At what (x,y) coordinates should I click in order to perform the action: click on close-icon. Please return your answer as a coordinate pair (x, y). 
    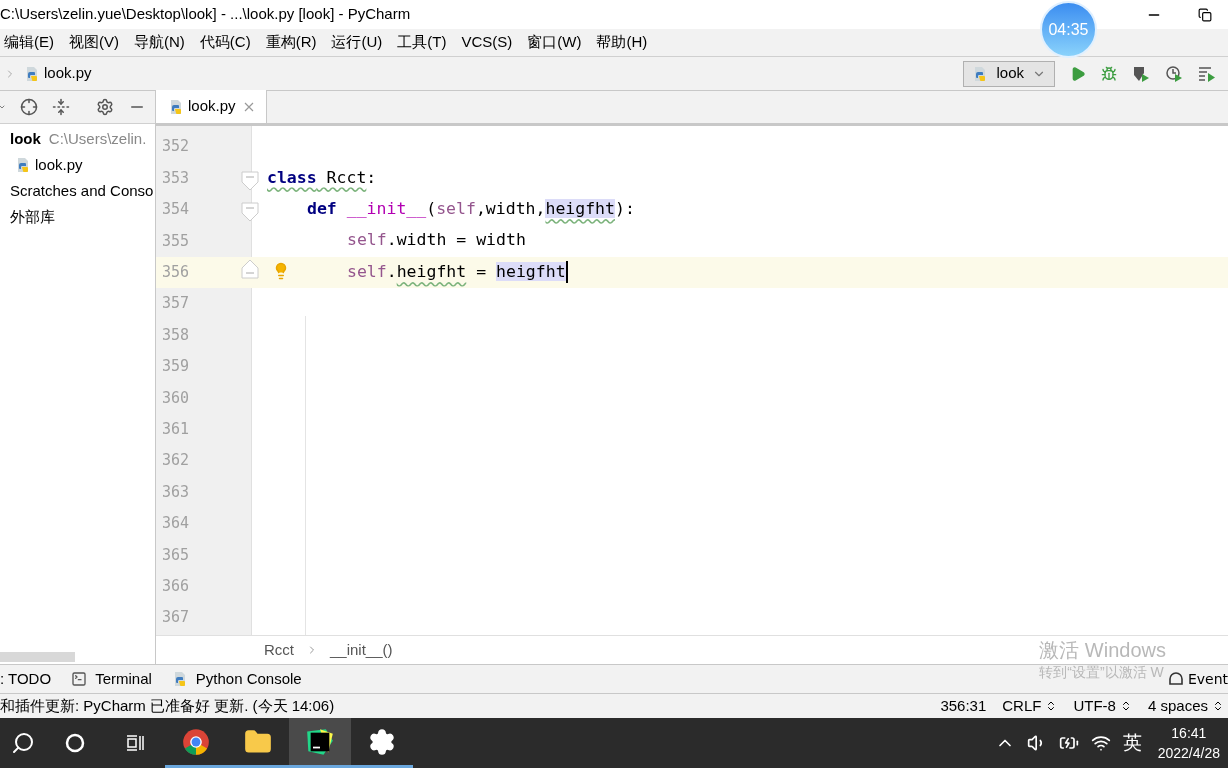
    Looking at the image, I should click on (248, 106).